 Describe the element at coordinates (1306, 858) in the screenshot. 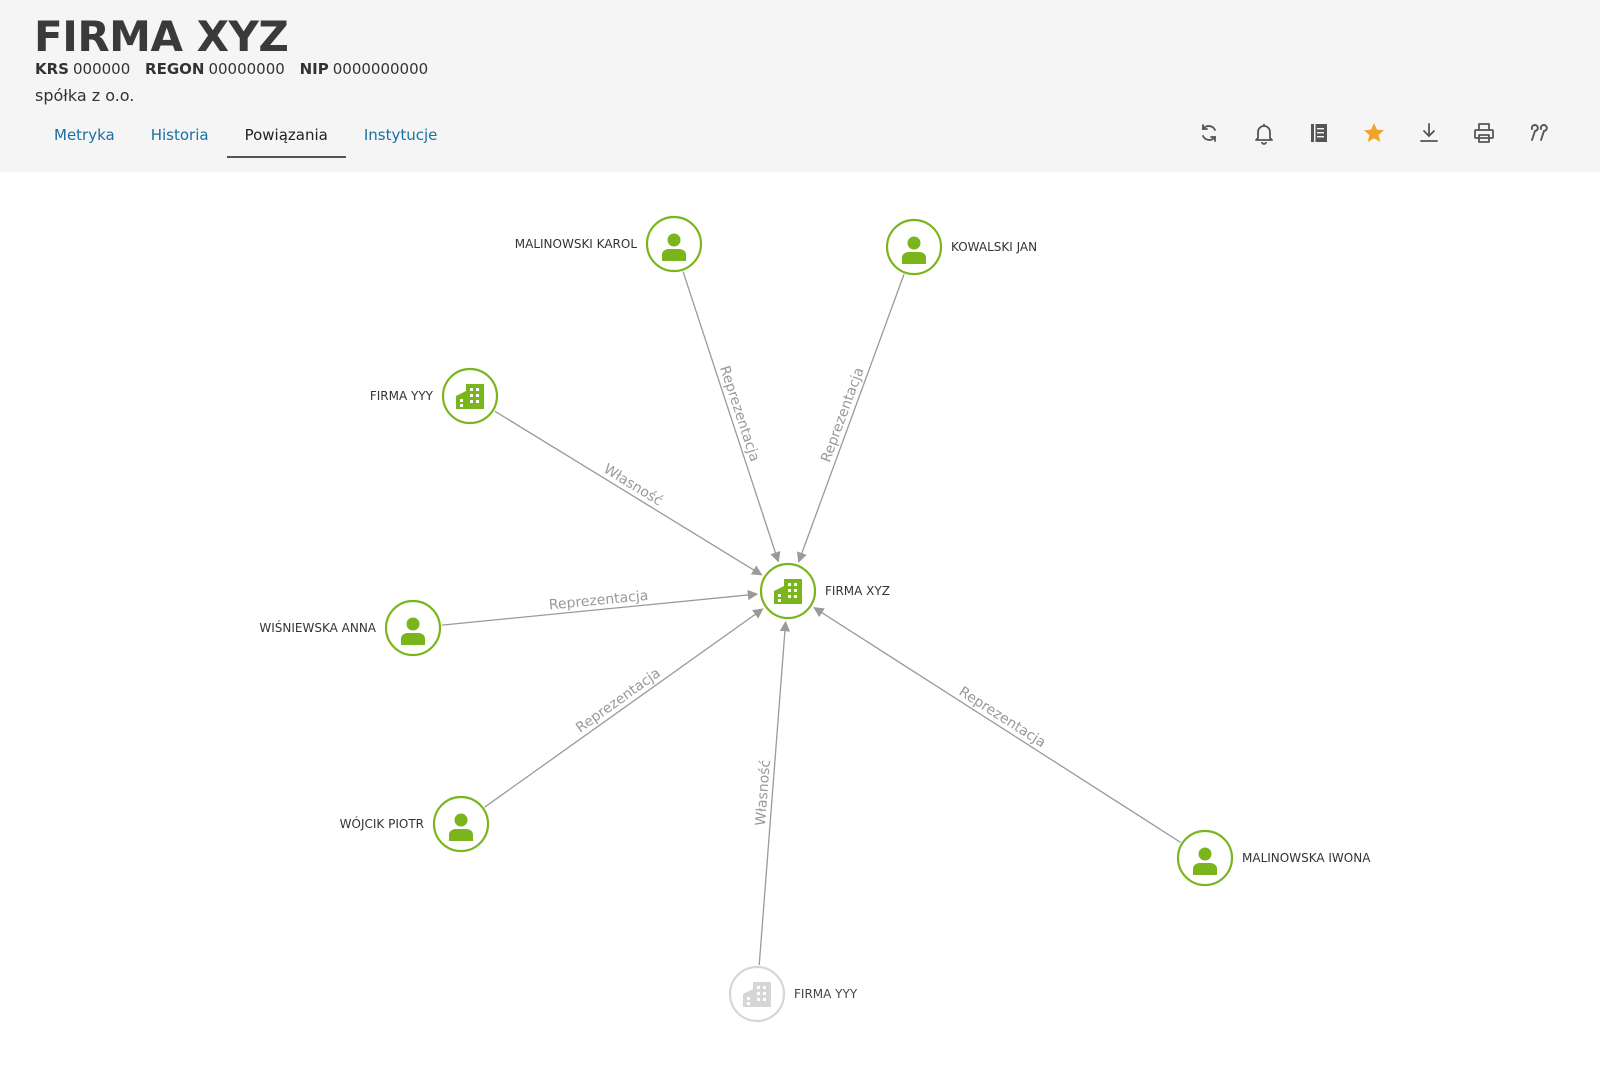

I see `node-label: MALINOWSKA IWONA` at that location.